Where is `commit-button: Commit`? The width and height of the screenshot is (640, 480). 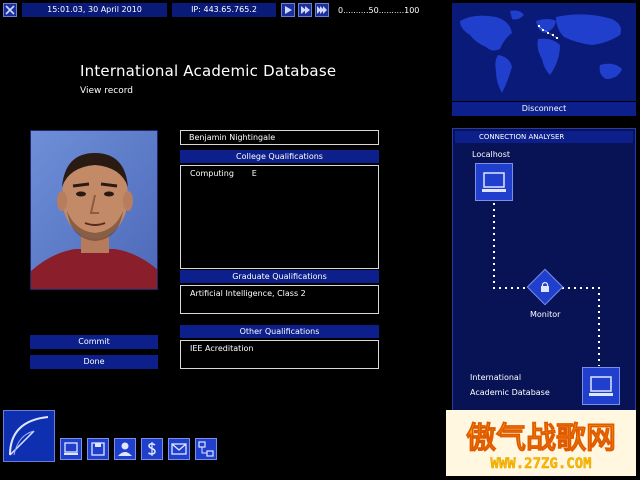 commit-button: Commit is located at coordinates (94, 342).